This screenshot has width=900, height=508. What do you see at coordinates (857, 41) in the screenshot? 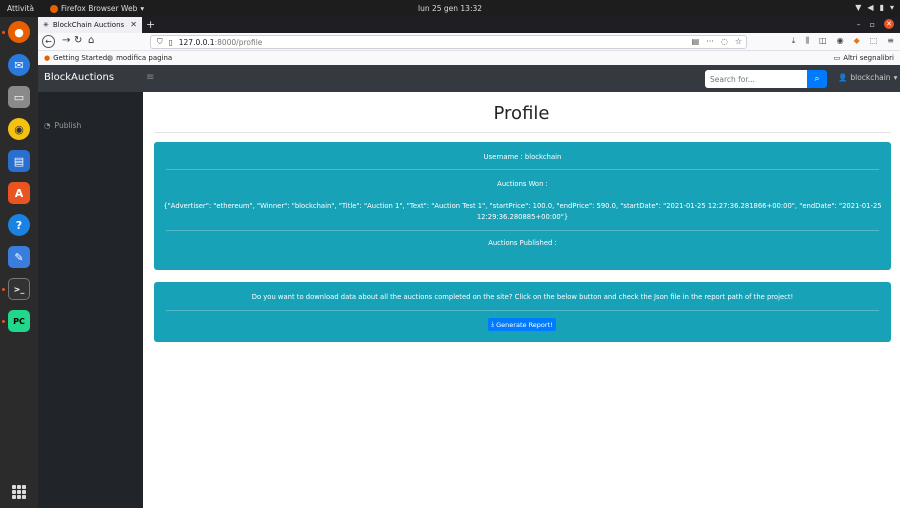
I see `metamask-icon: ◆` at bounding box center [857, 41].